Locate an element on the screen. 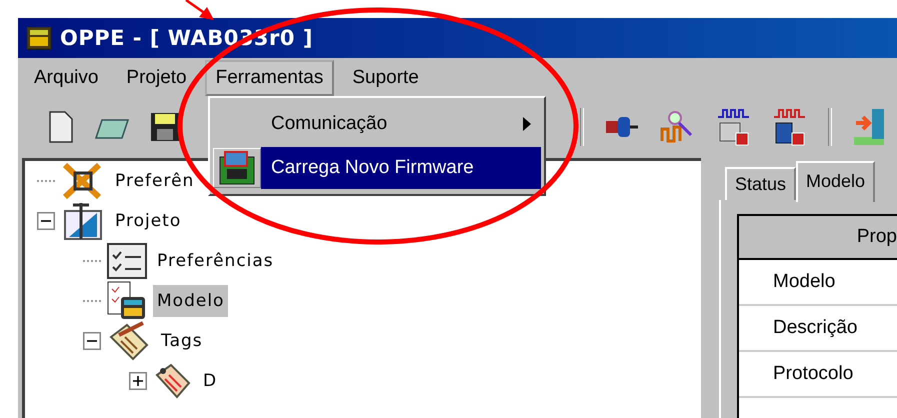 The image size is (897, 418). plug-icon is located at coordinates (622, 127).